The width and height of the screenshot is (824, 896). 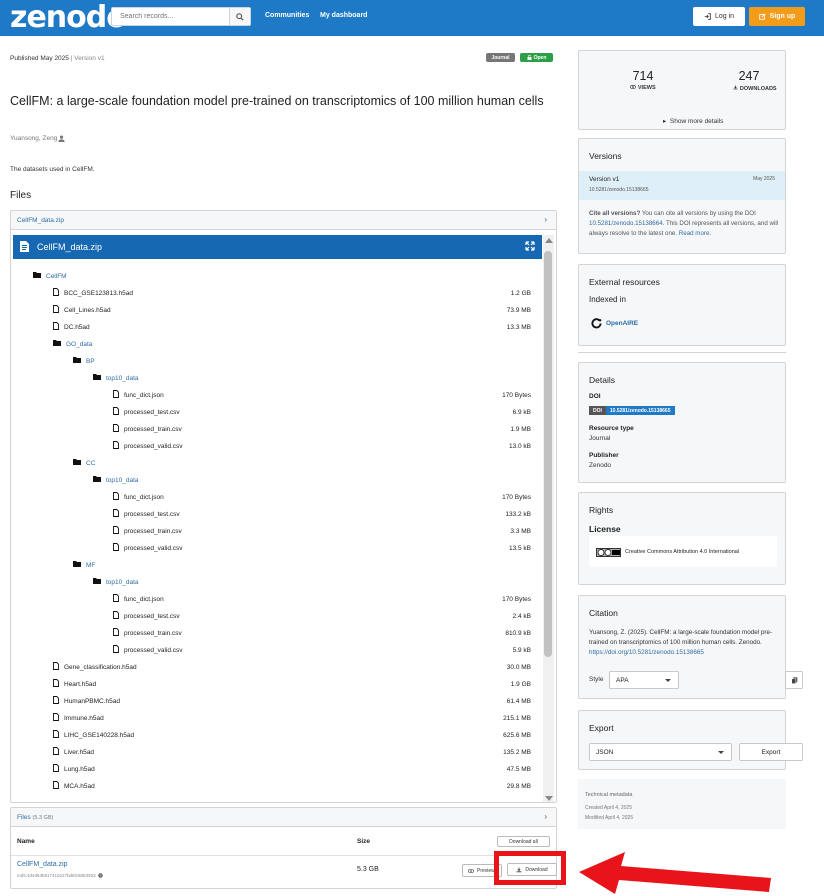 What do you see at coordinates (84, 362) in the screenshot?
I see `tree-folder: BP` at bounding box center [84, 362].